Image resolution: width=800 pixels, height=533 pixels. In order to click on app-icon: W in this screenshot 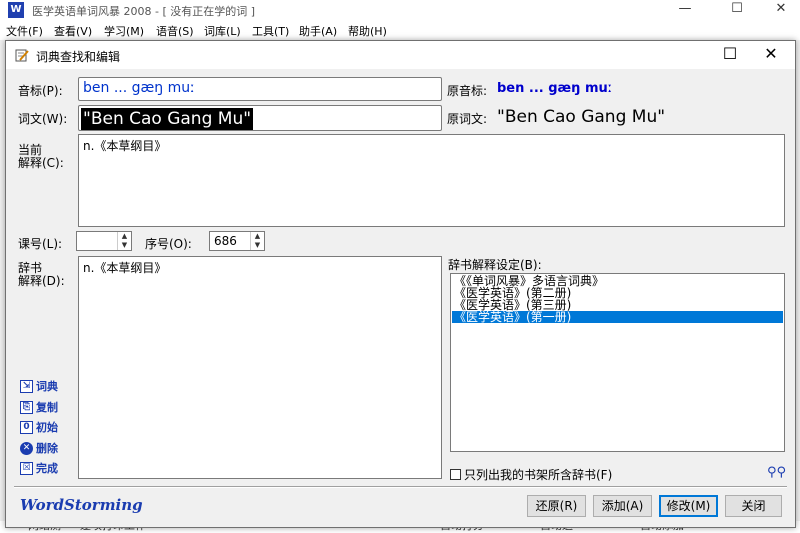, I will do `click(16, 10)`.